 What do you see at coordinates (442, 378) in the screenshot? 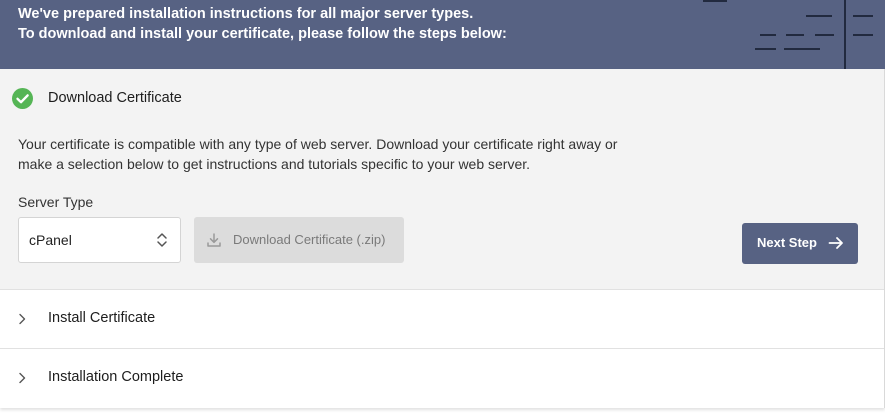
I see `step-installation-complete: Installation Complete` at bounding box center [442, 378].